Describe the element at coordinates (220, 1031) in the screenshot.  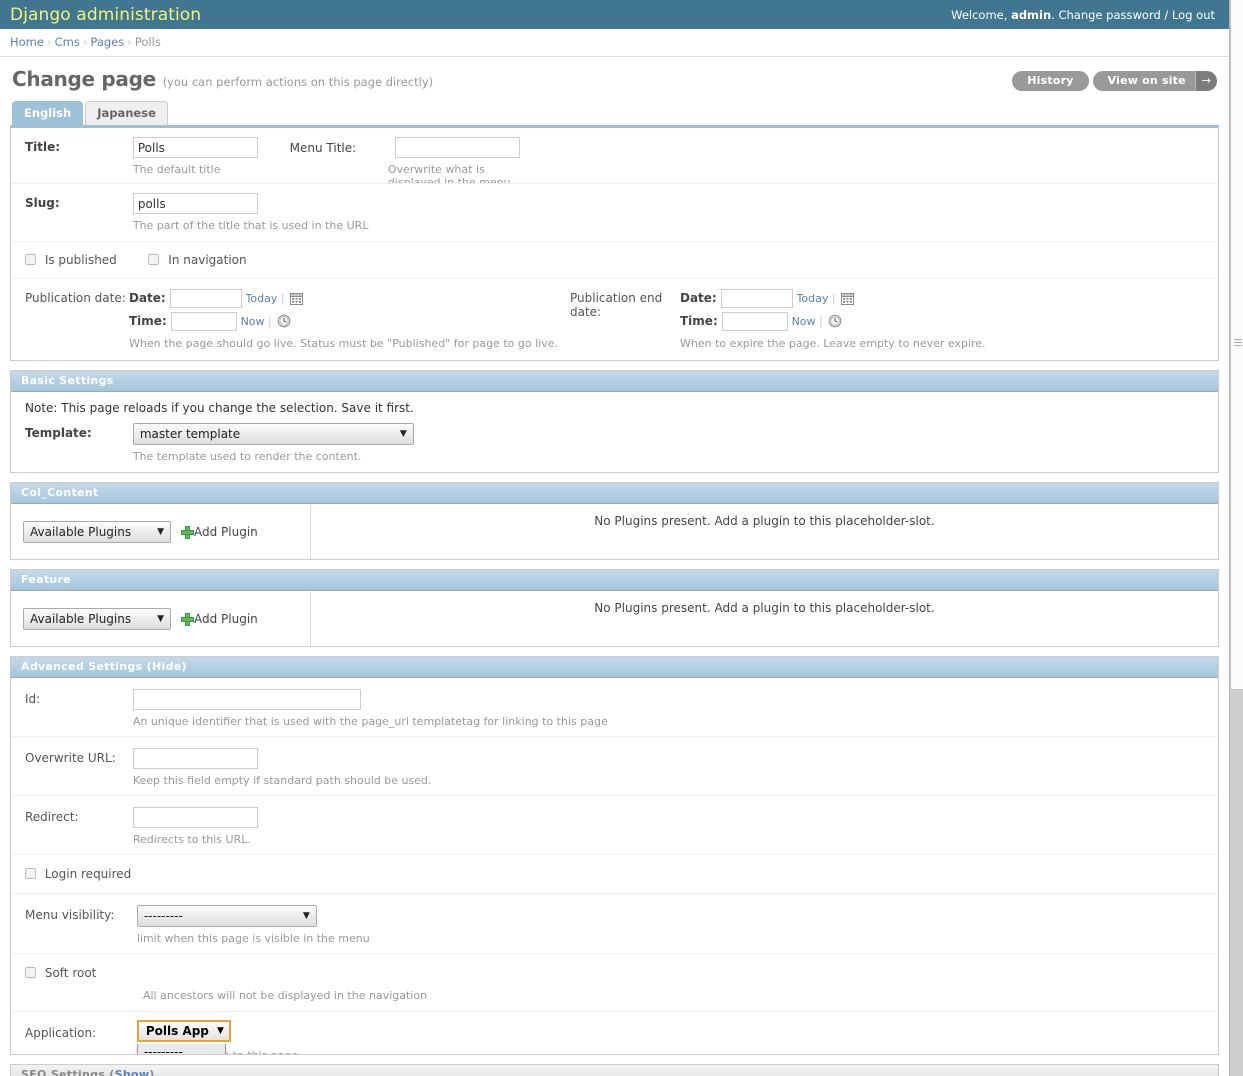
I see `chevron-down-icon: ▼` at that location.